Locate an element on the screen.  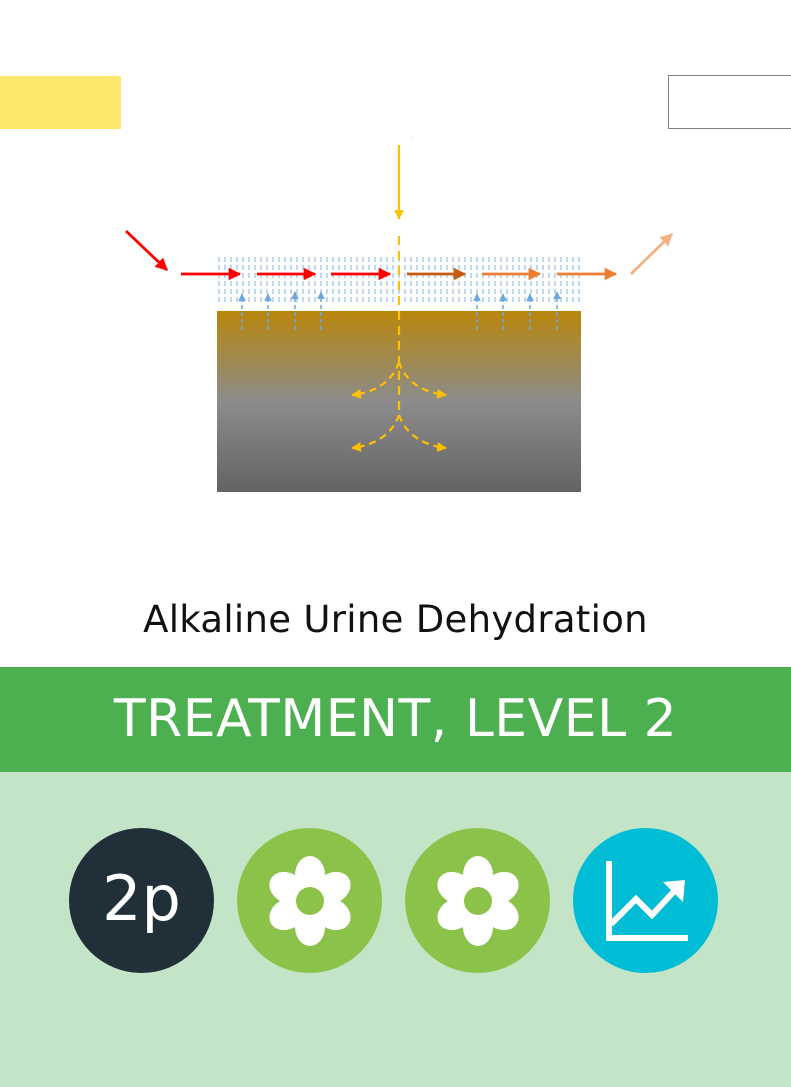
chart-badge is located at coordinates (645, 900).